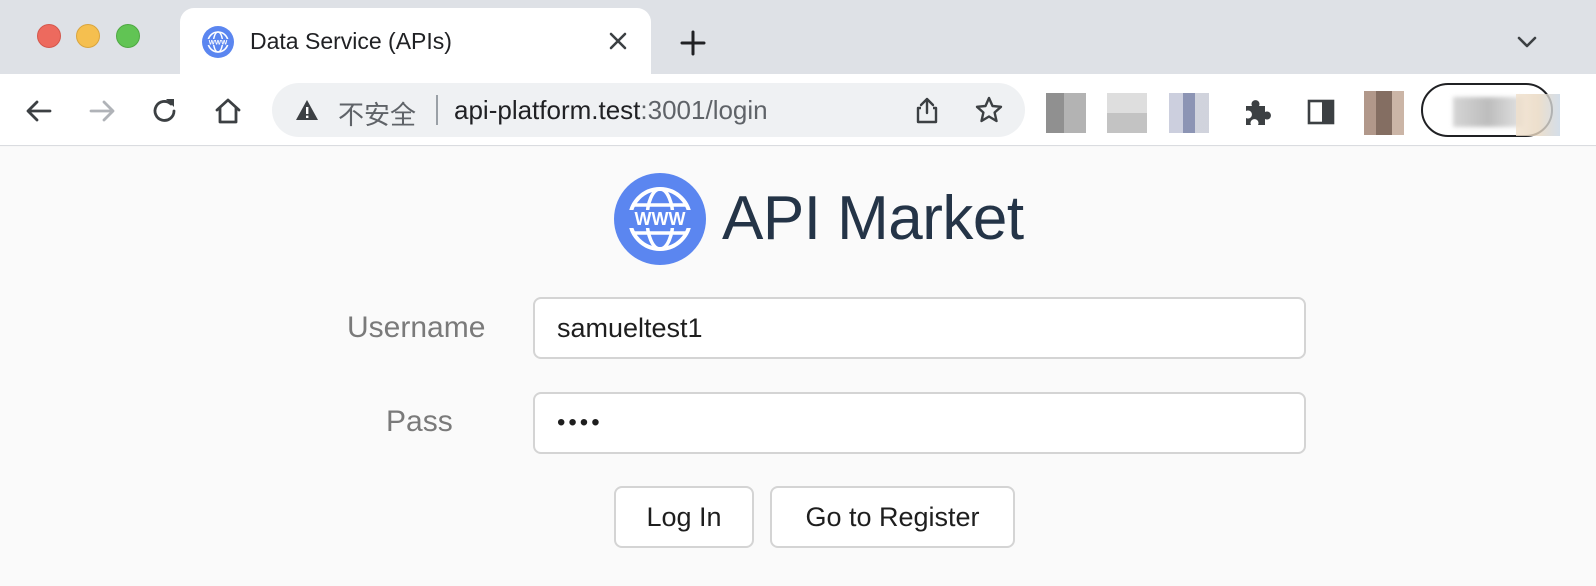  What do you see at coordinates (49, 36) in the screenshot?
I see `close-window-button` at bounding box center [49, 36].